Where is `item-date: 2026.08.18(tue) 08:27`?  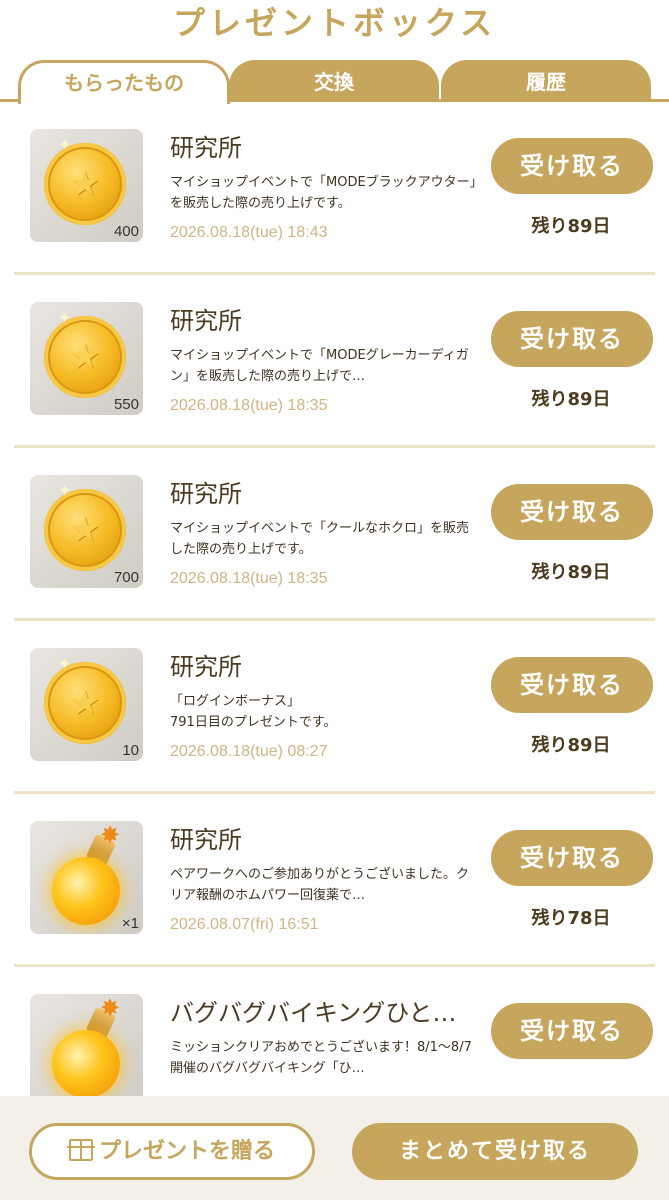 item-date: 2026.08.18(tue) 08:27 is located at coordinates (249, 751).